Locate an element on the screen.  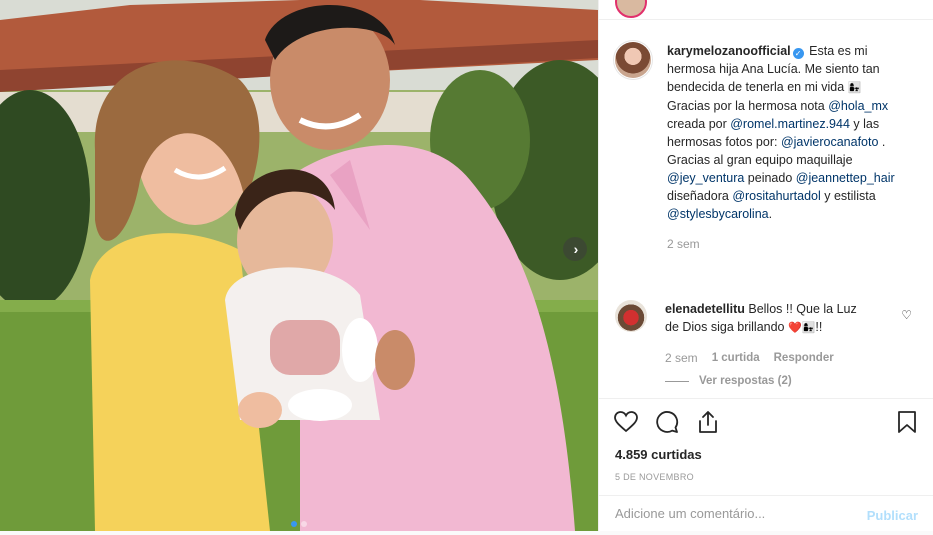
commenter-username: elenadetellitu is located at coordinates (705, 309).